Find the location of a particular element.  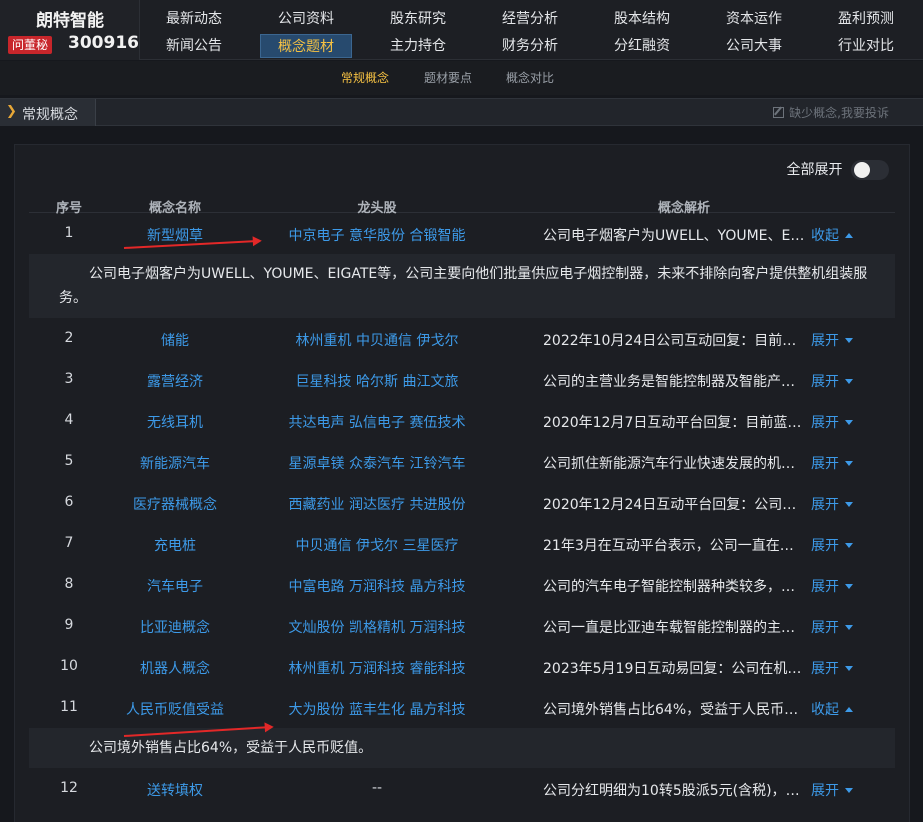

lead-stock-link: 中京电子 is located at coordinates (317, 236).